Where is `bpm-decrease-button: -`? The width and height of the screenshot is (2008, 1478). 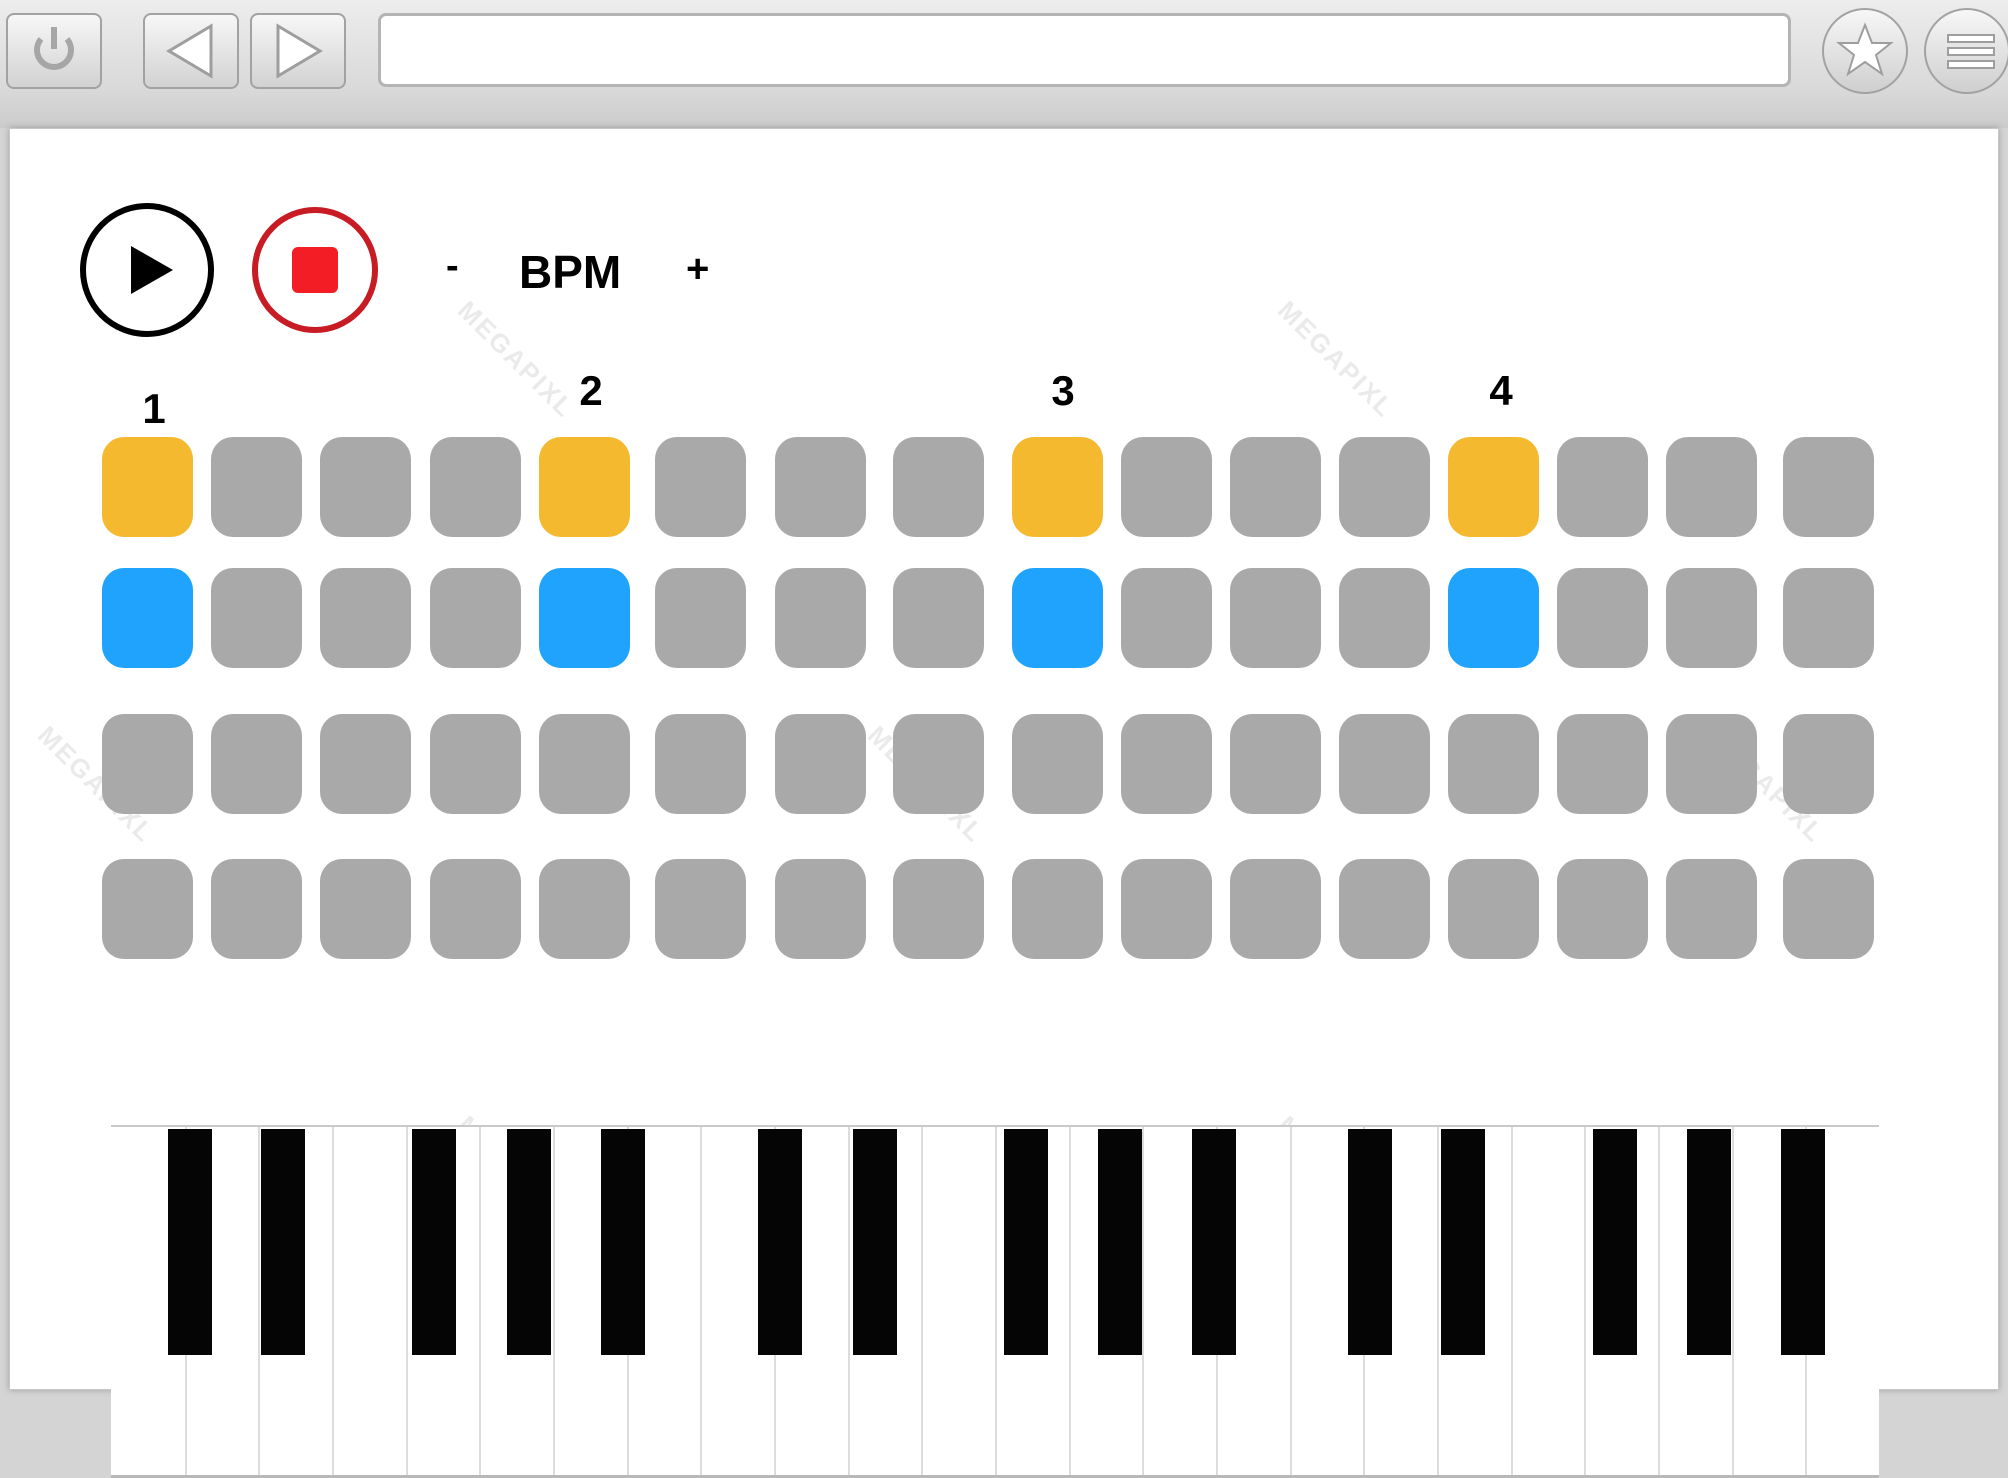 bpm-decrease-button: - is located at coordinates (452, 266).